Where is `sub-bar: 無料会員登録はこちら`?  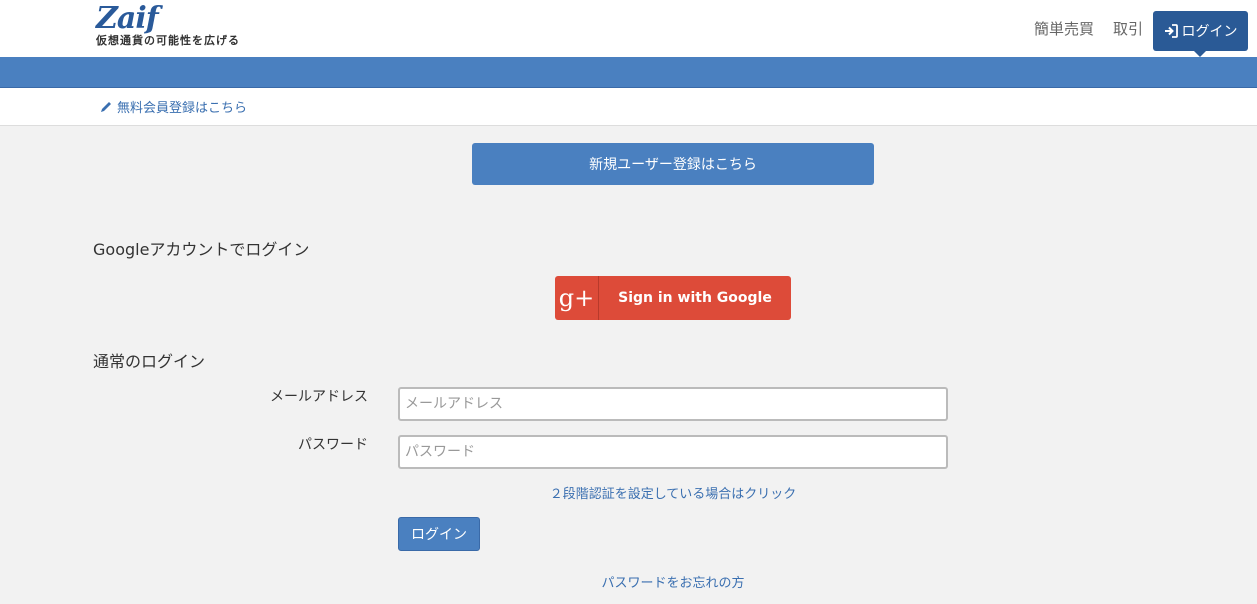
sub-bar: 無料会員登録はこちら is located at coordinates (628, 107).